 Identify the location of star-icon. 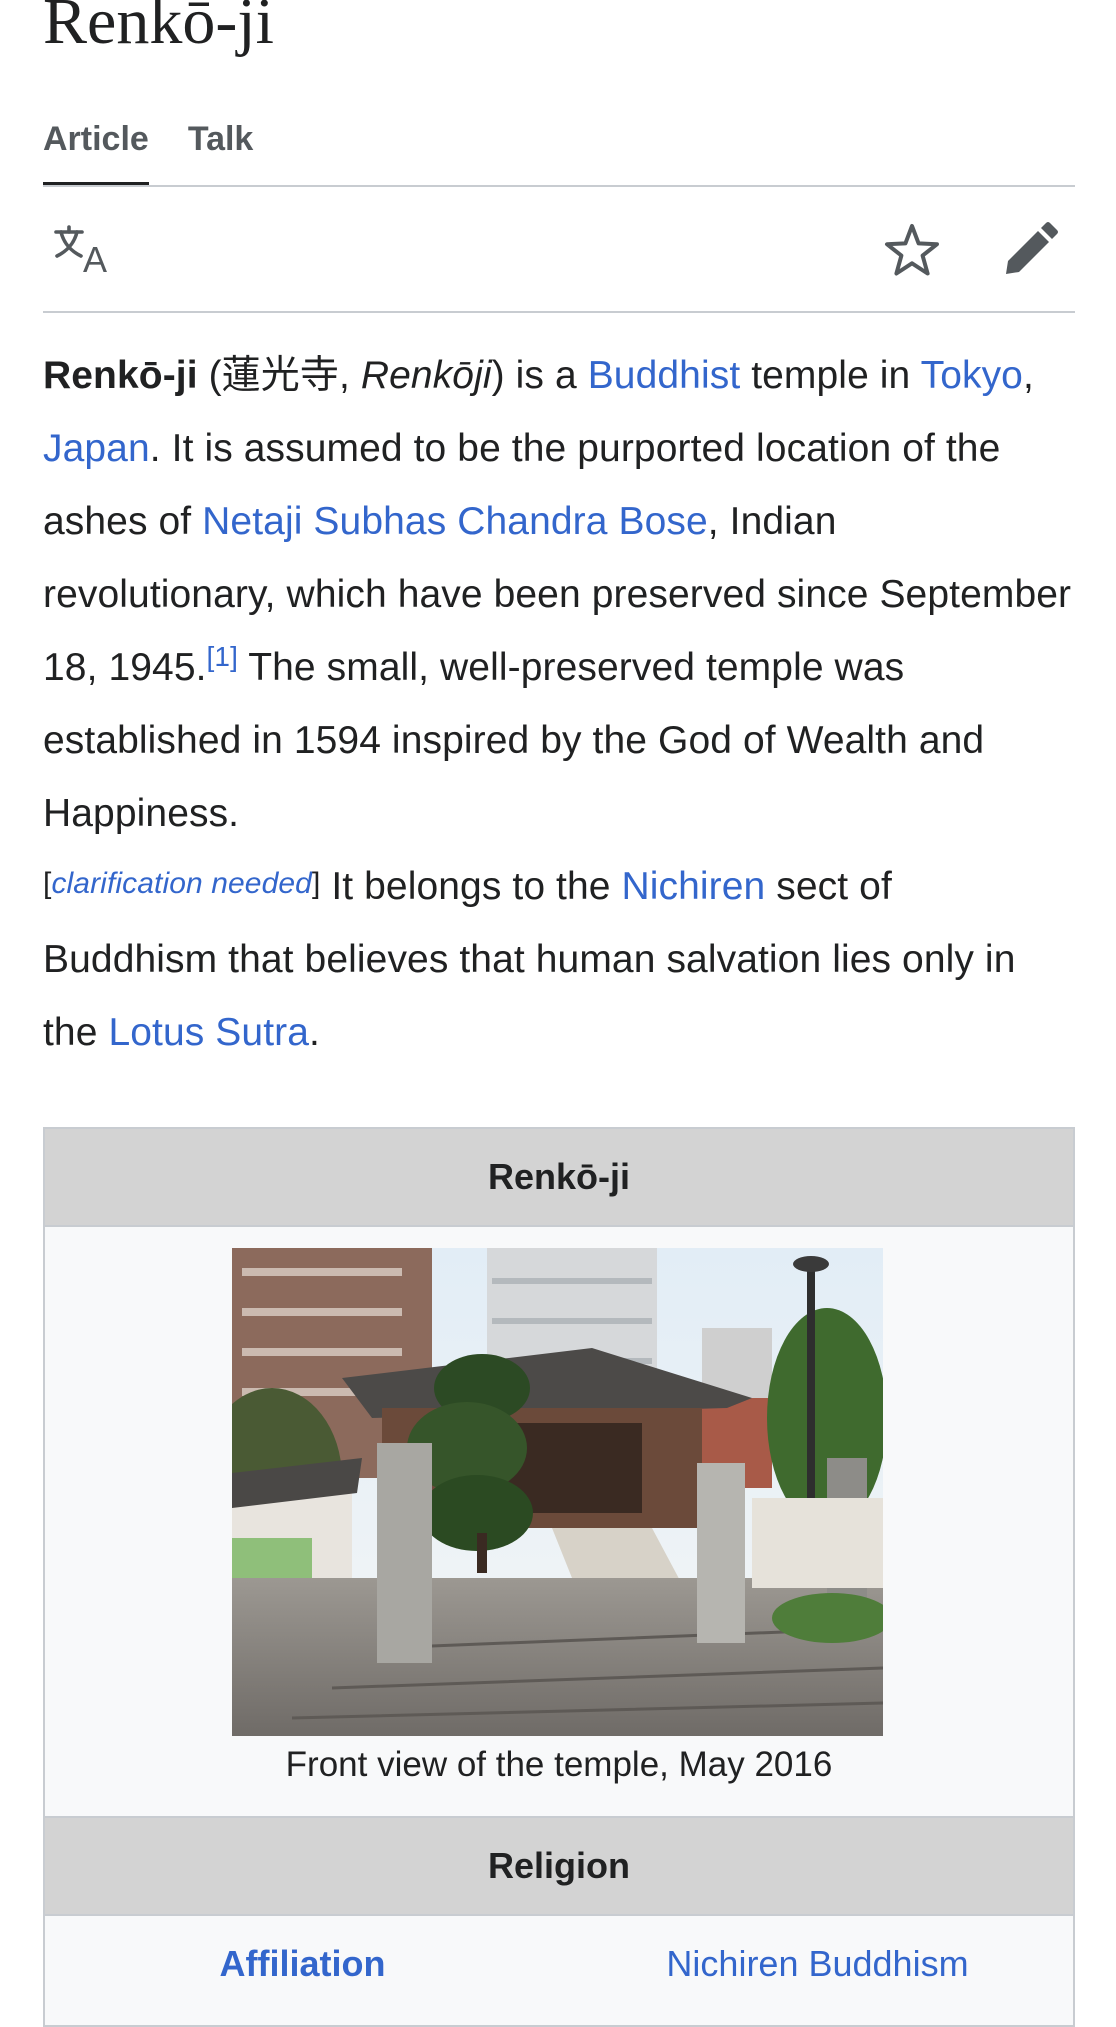
(912, 250).